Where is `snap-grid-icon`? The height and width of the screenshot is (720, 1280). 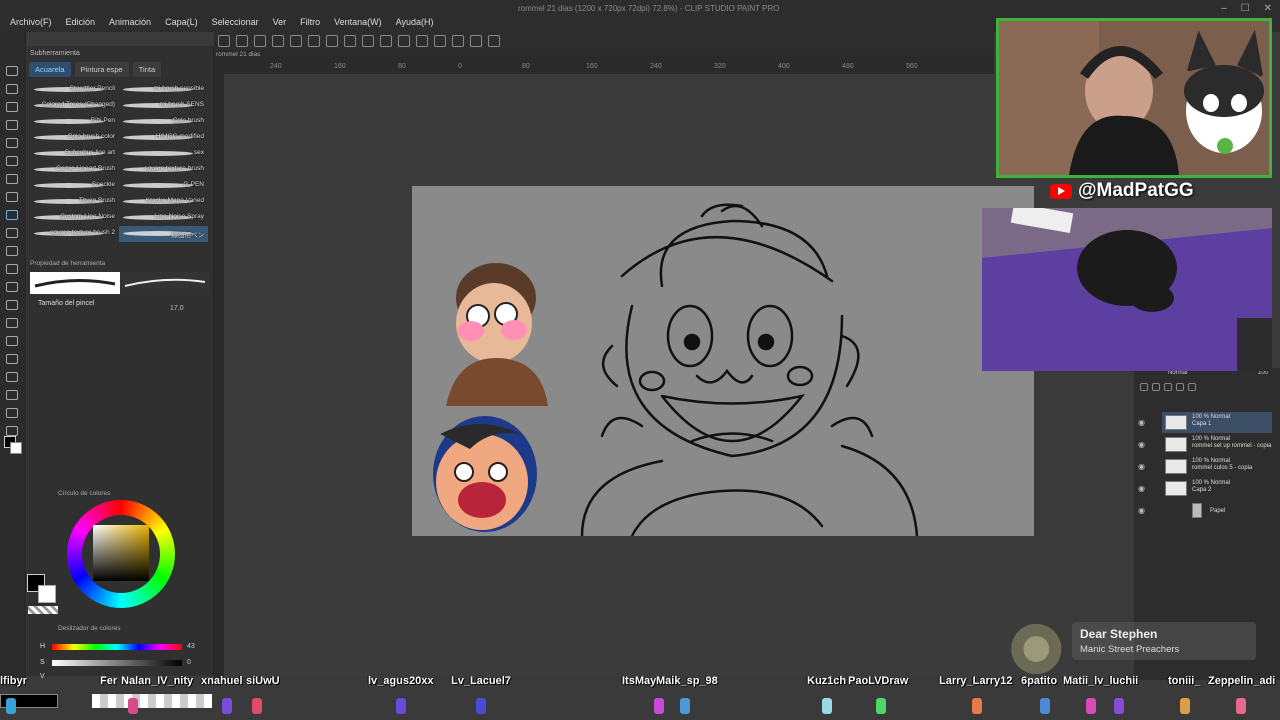
snap-grid-icon is located at coordinates (458, 41).